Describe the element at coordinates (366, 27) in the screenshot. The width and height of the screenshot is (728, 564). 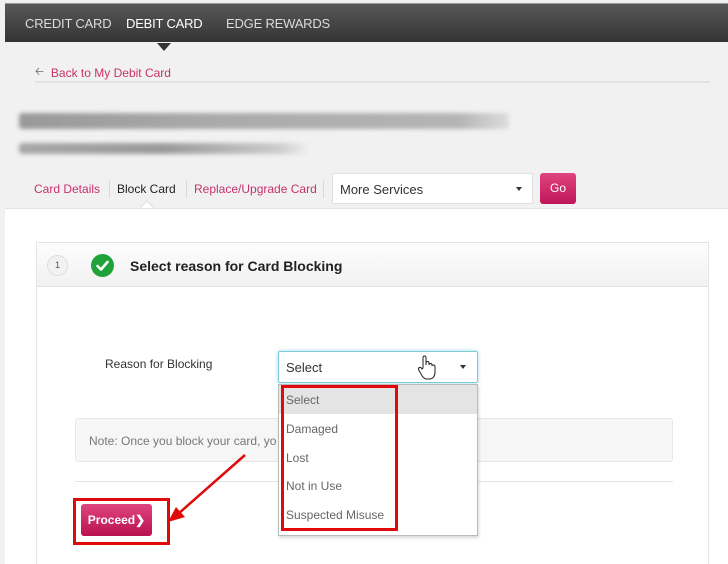
I see `top-navigation: CREDIT CARD DEBIT CARD EDGE REWARDS` at that location.